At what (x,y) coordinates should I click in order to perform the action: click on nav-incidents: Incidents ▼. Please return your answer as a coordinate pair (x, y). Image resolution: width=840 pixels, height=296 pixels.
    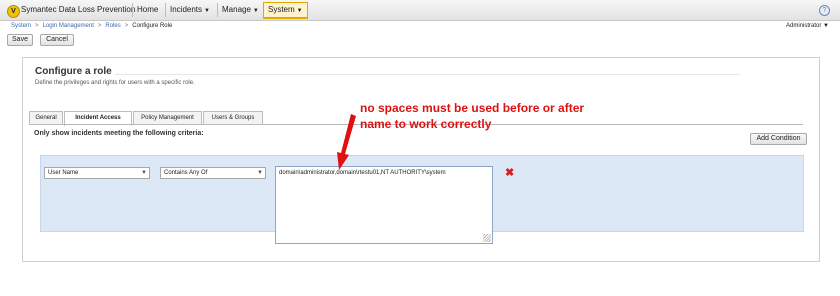
    Looking at the image, I should click on (189, 10).